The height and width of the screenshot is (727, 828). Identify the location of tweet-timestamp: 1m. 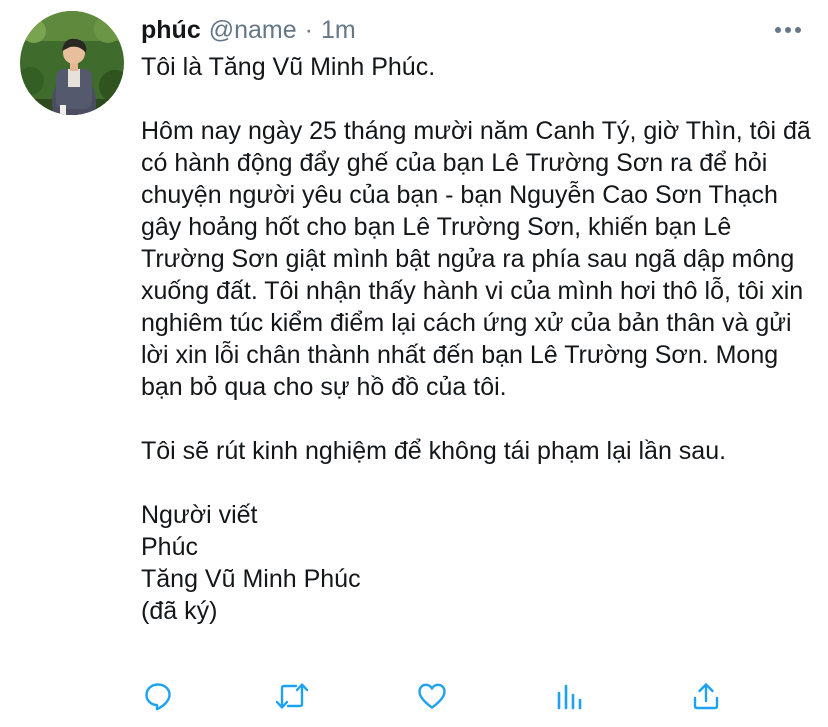
(338, 30).